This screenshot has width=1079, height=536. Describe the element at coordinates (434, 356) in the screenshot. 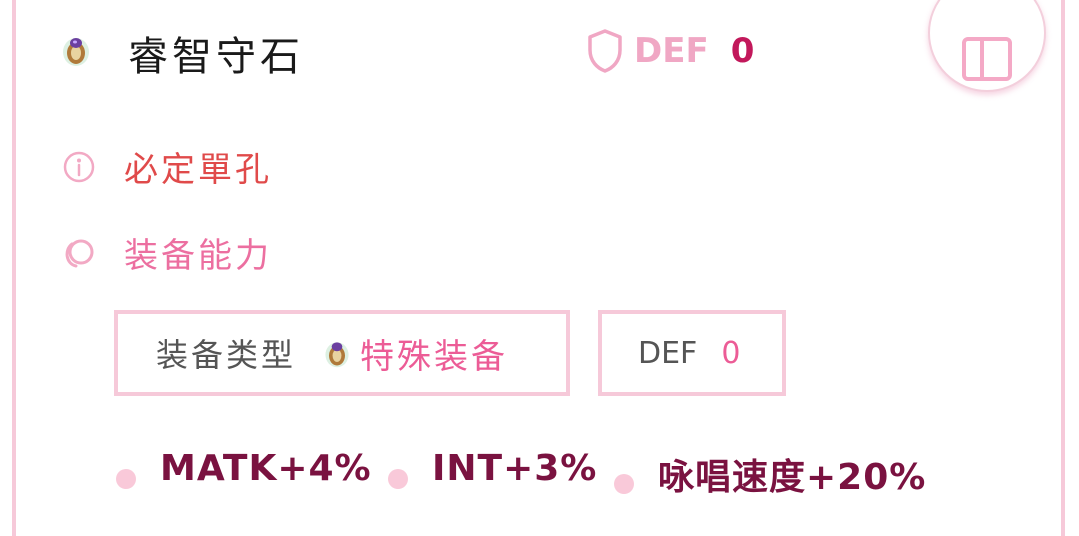

I see `equip-type-value: 特殊装备` at that location.